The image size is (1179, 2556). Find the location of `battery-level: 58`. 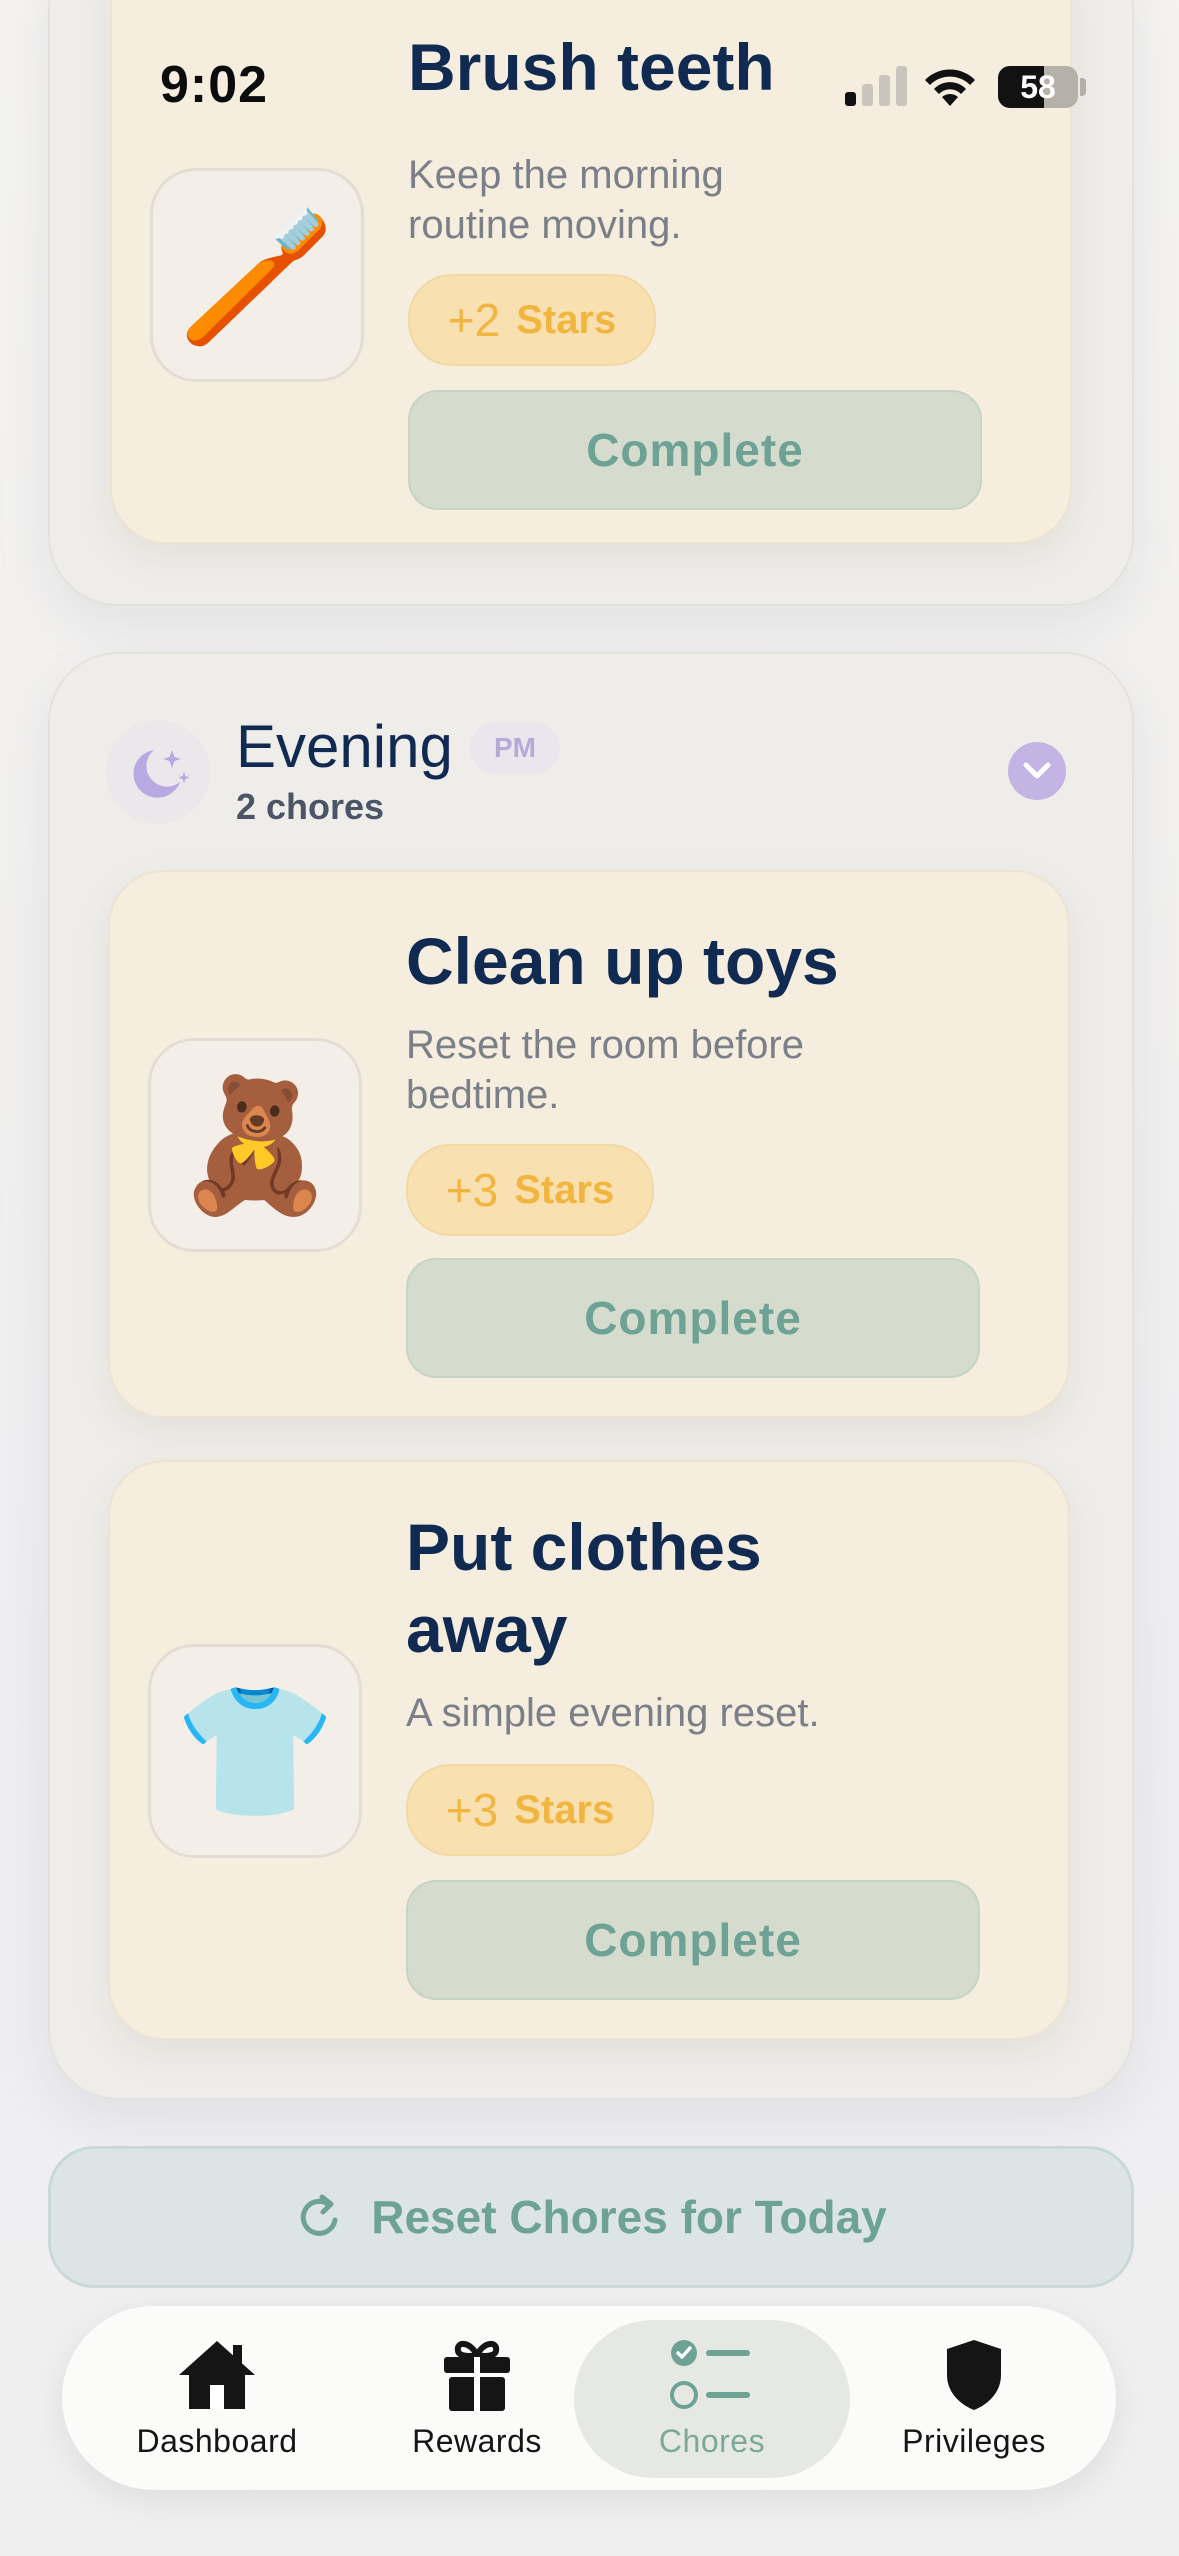

battery-level: 58 is located at coordinates (1038, 87).